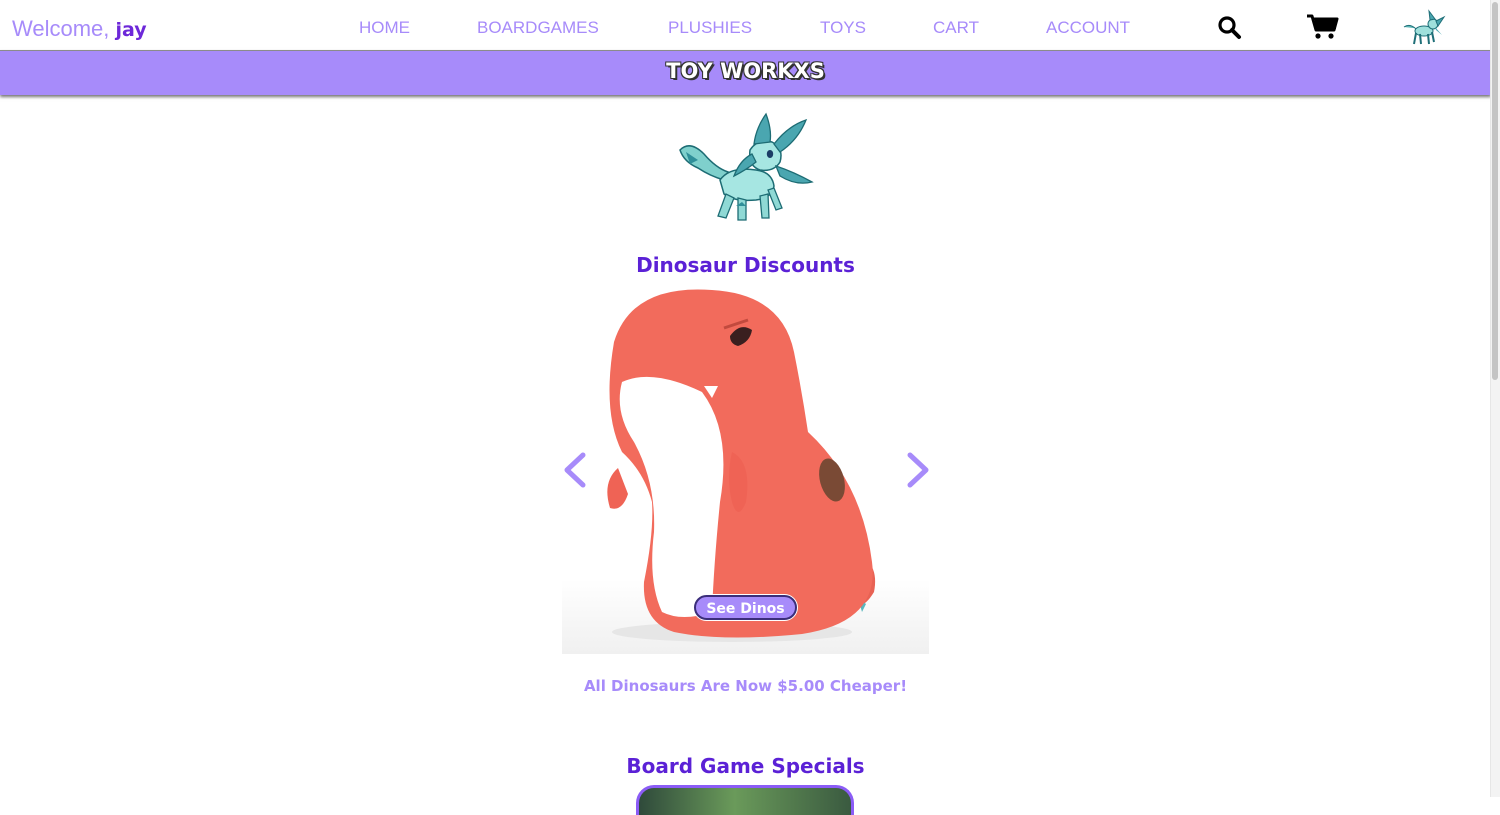 This screenshot has width=1500, height=815. What do you see at coordinates (1495, 398) in the screenshot?
I see `page-scrollbar` at bounding box center [1495, 398].